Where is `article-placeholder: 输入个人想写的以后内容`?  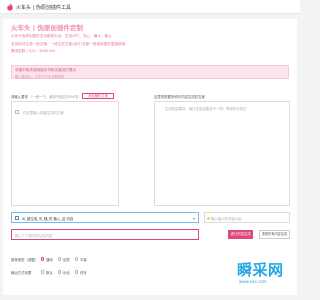 article-placeholder: 输入个人想写的以后内容 is located at coordinates (34, 236).